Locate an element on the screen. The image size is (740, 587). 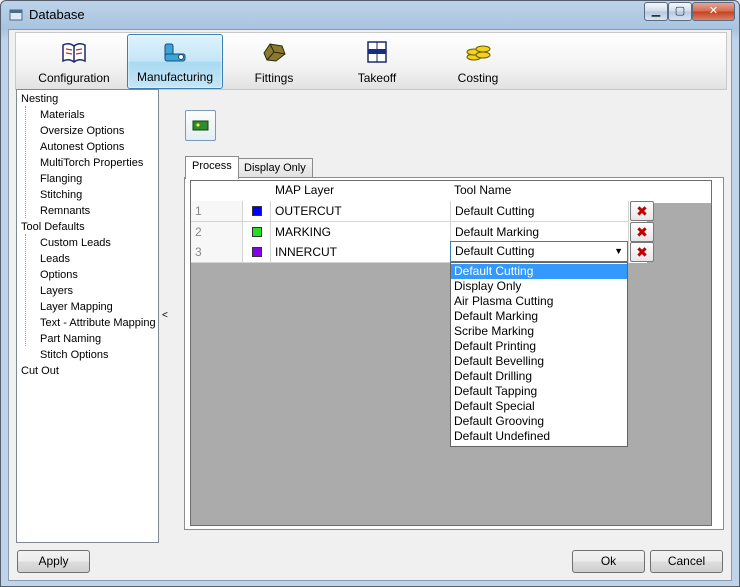
dropdown-option: Default Drilling is located at coordinates (539, 376).